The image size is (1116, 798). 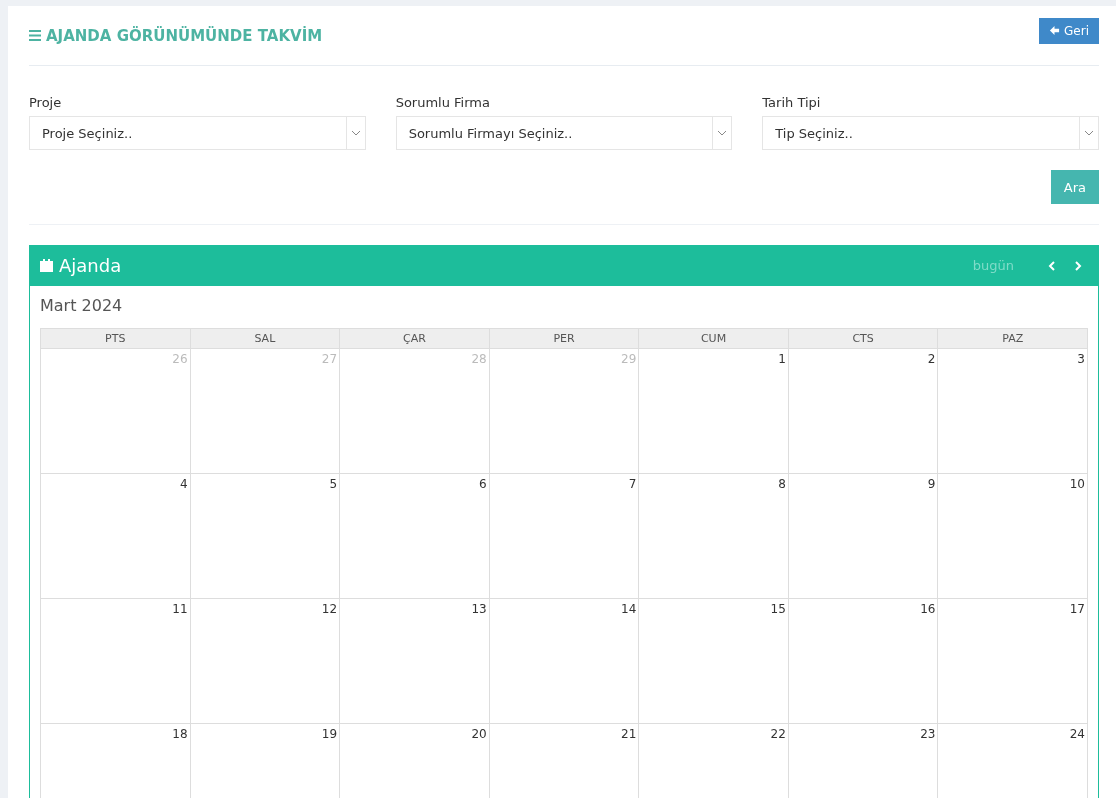 What do you see at coordinates (415, 536) in the screenshot?
I see `day-cell: 6` at bounding box center [415, 536].